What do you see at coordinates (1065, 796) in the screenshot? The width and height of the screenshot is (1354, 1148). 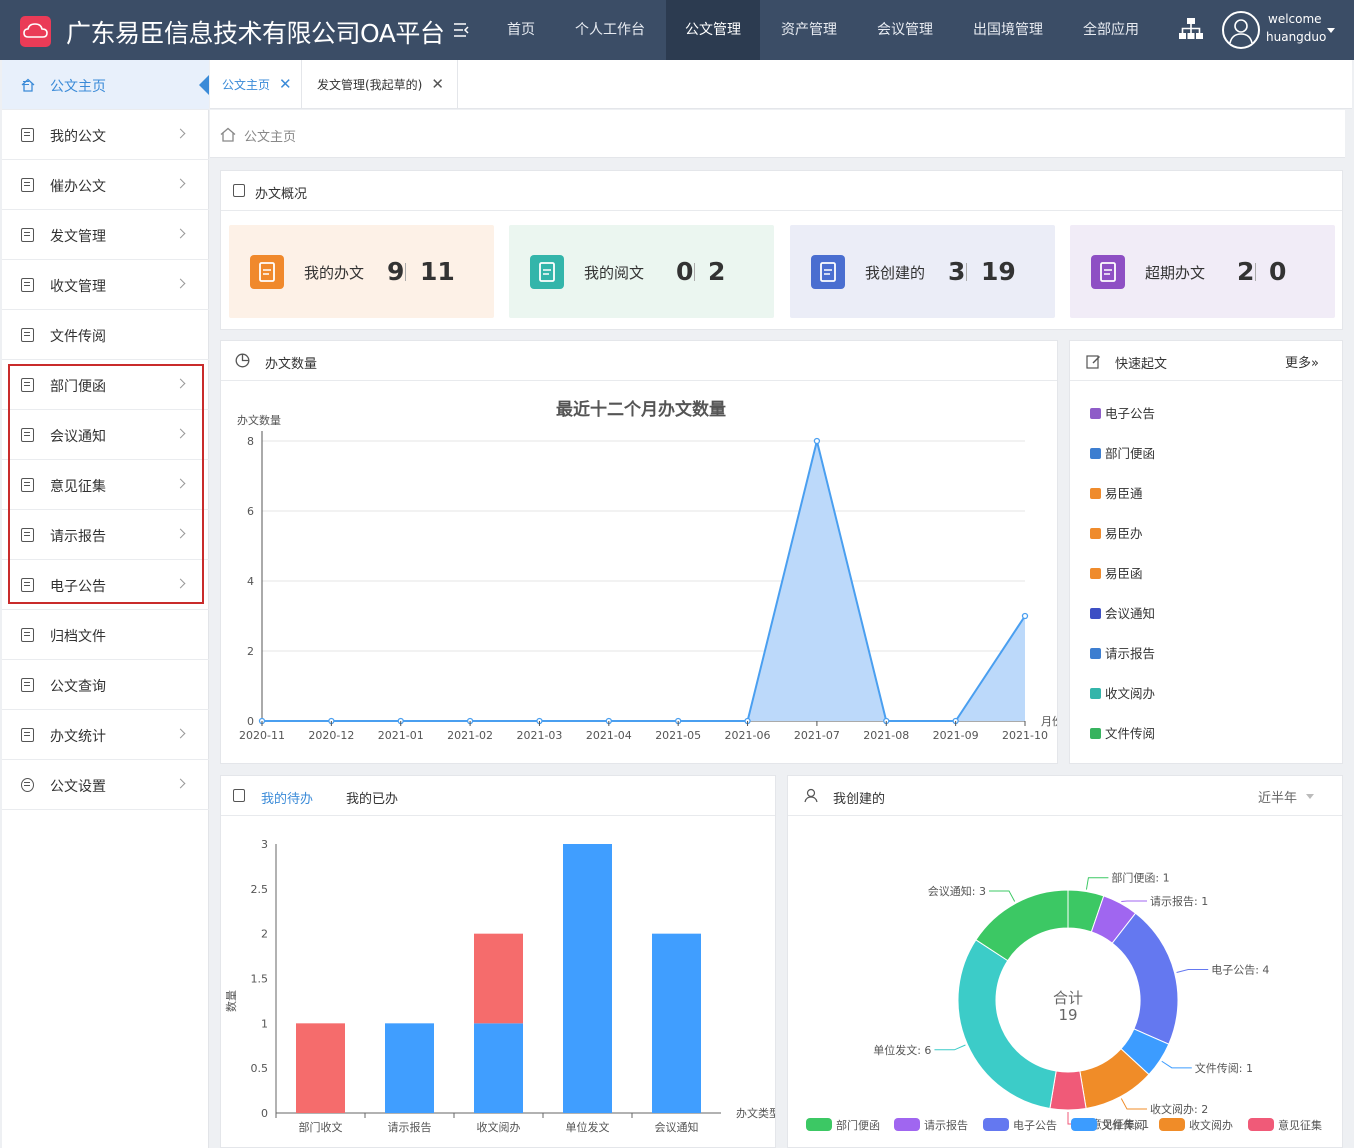 I see `created-header: 我创建的 近半年` at bounding box center [1065, 796].